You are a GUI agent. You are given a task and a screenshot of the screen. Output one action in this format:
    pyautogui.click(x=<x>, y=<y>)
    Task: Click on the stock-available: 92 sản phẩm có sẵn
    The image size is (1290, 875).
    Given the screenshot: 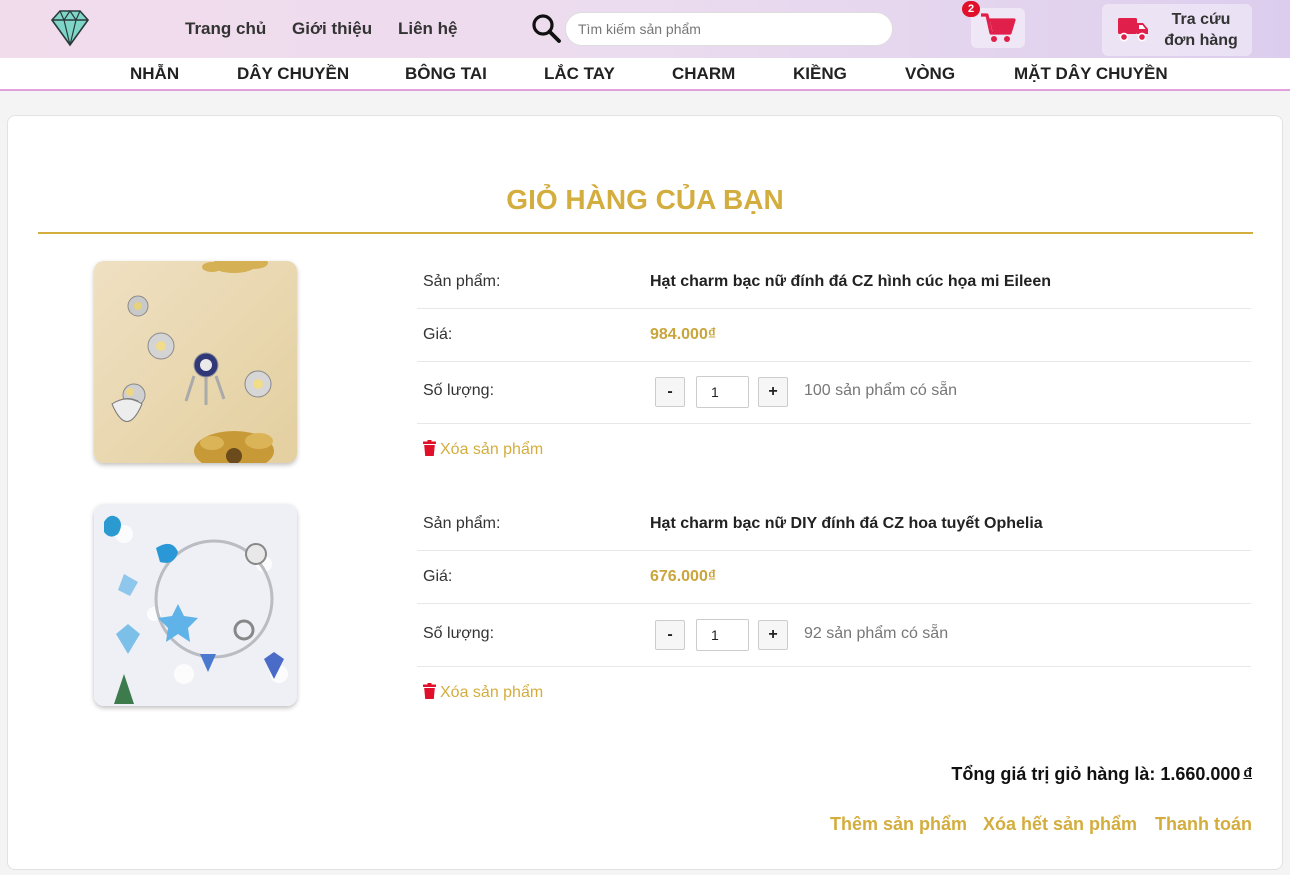 What is the action you would take?
    pyautogui.click(x=876, y=633)
    